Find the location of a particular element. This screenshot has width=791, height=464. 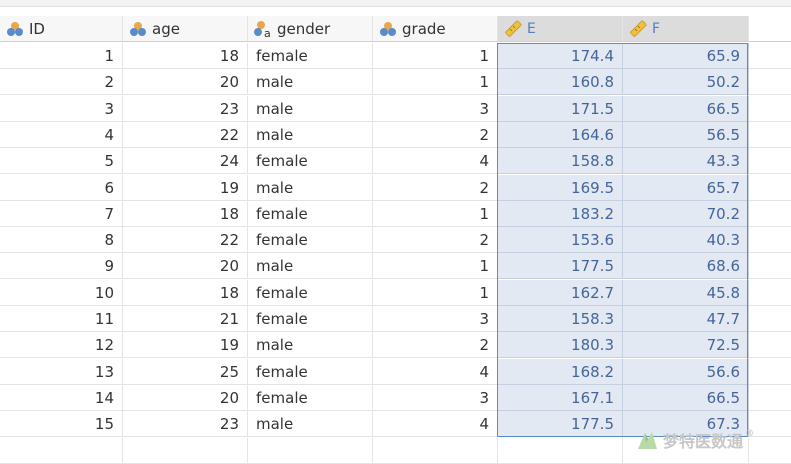

cell-id: 10 is located at coordinates (61, 292).